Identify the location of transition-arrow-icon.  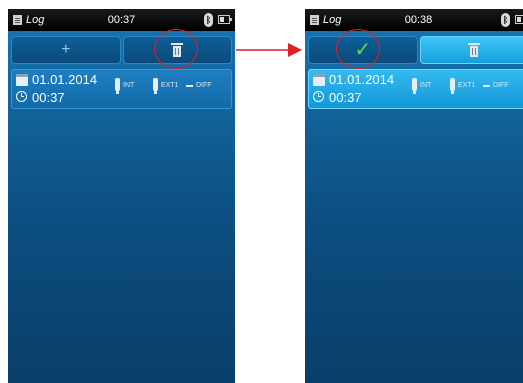
(269, 50).